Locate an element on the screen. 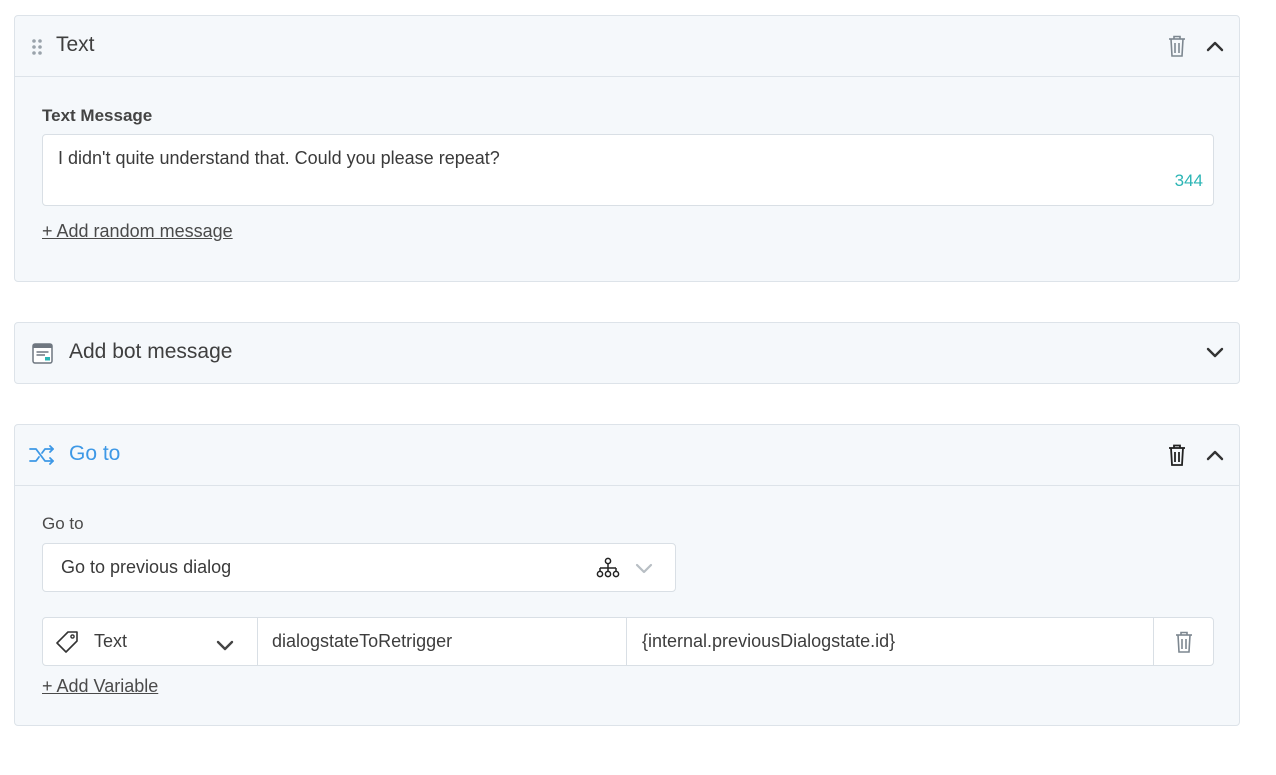 The height and width of the screenshot is (775, 1276). add-bot-message-title: Add bot message is located at coordinates (151, 351).